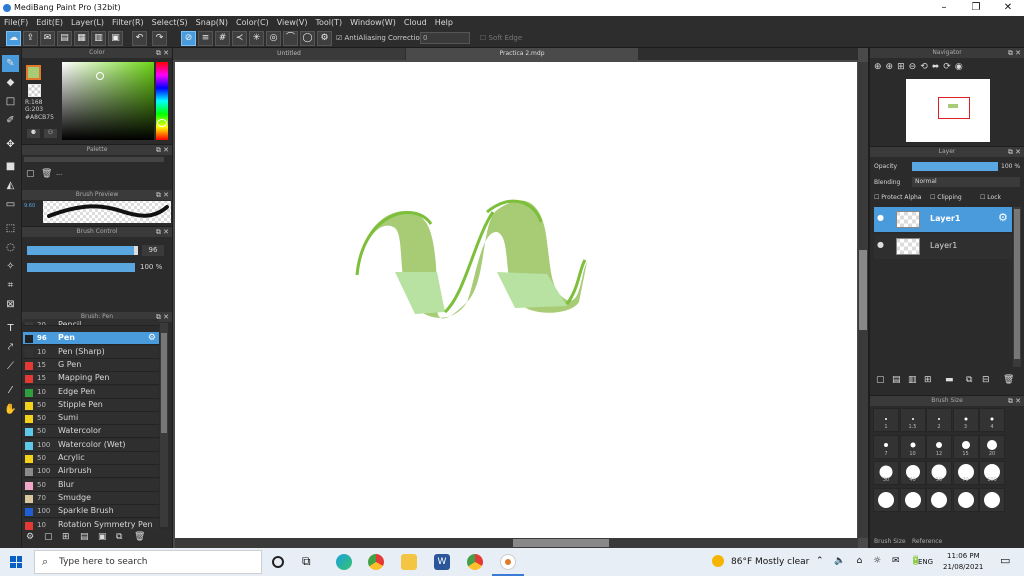  What do you see at coordinates (944, 8) in the screenshot?
I see `minimize-button: –` at bounding box center [944, 8].